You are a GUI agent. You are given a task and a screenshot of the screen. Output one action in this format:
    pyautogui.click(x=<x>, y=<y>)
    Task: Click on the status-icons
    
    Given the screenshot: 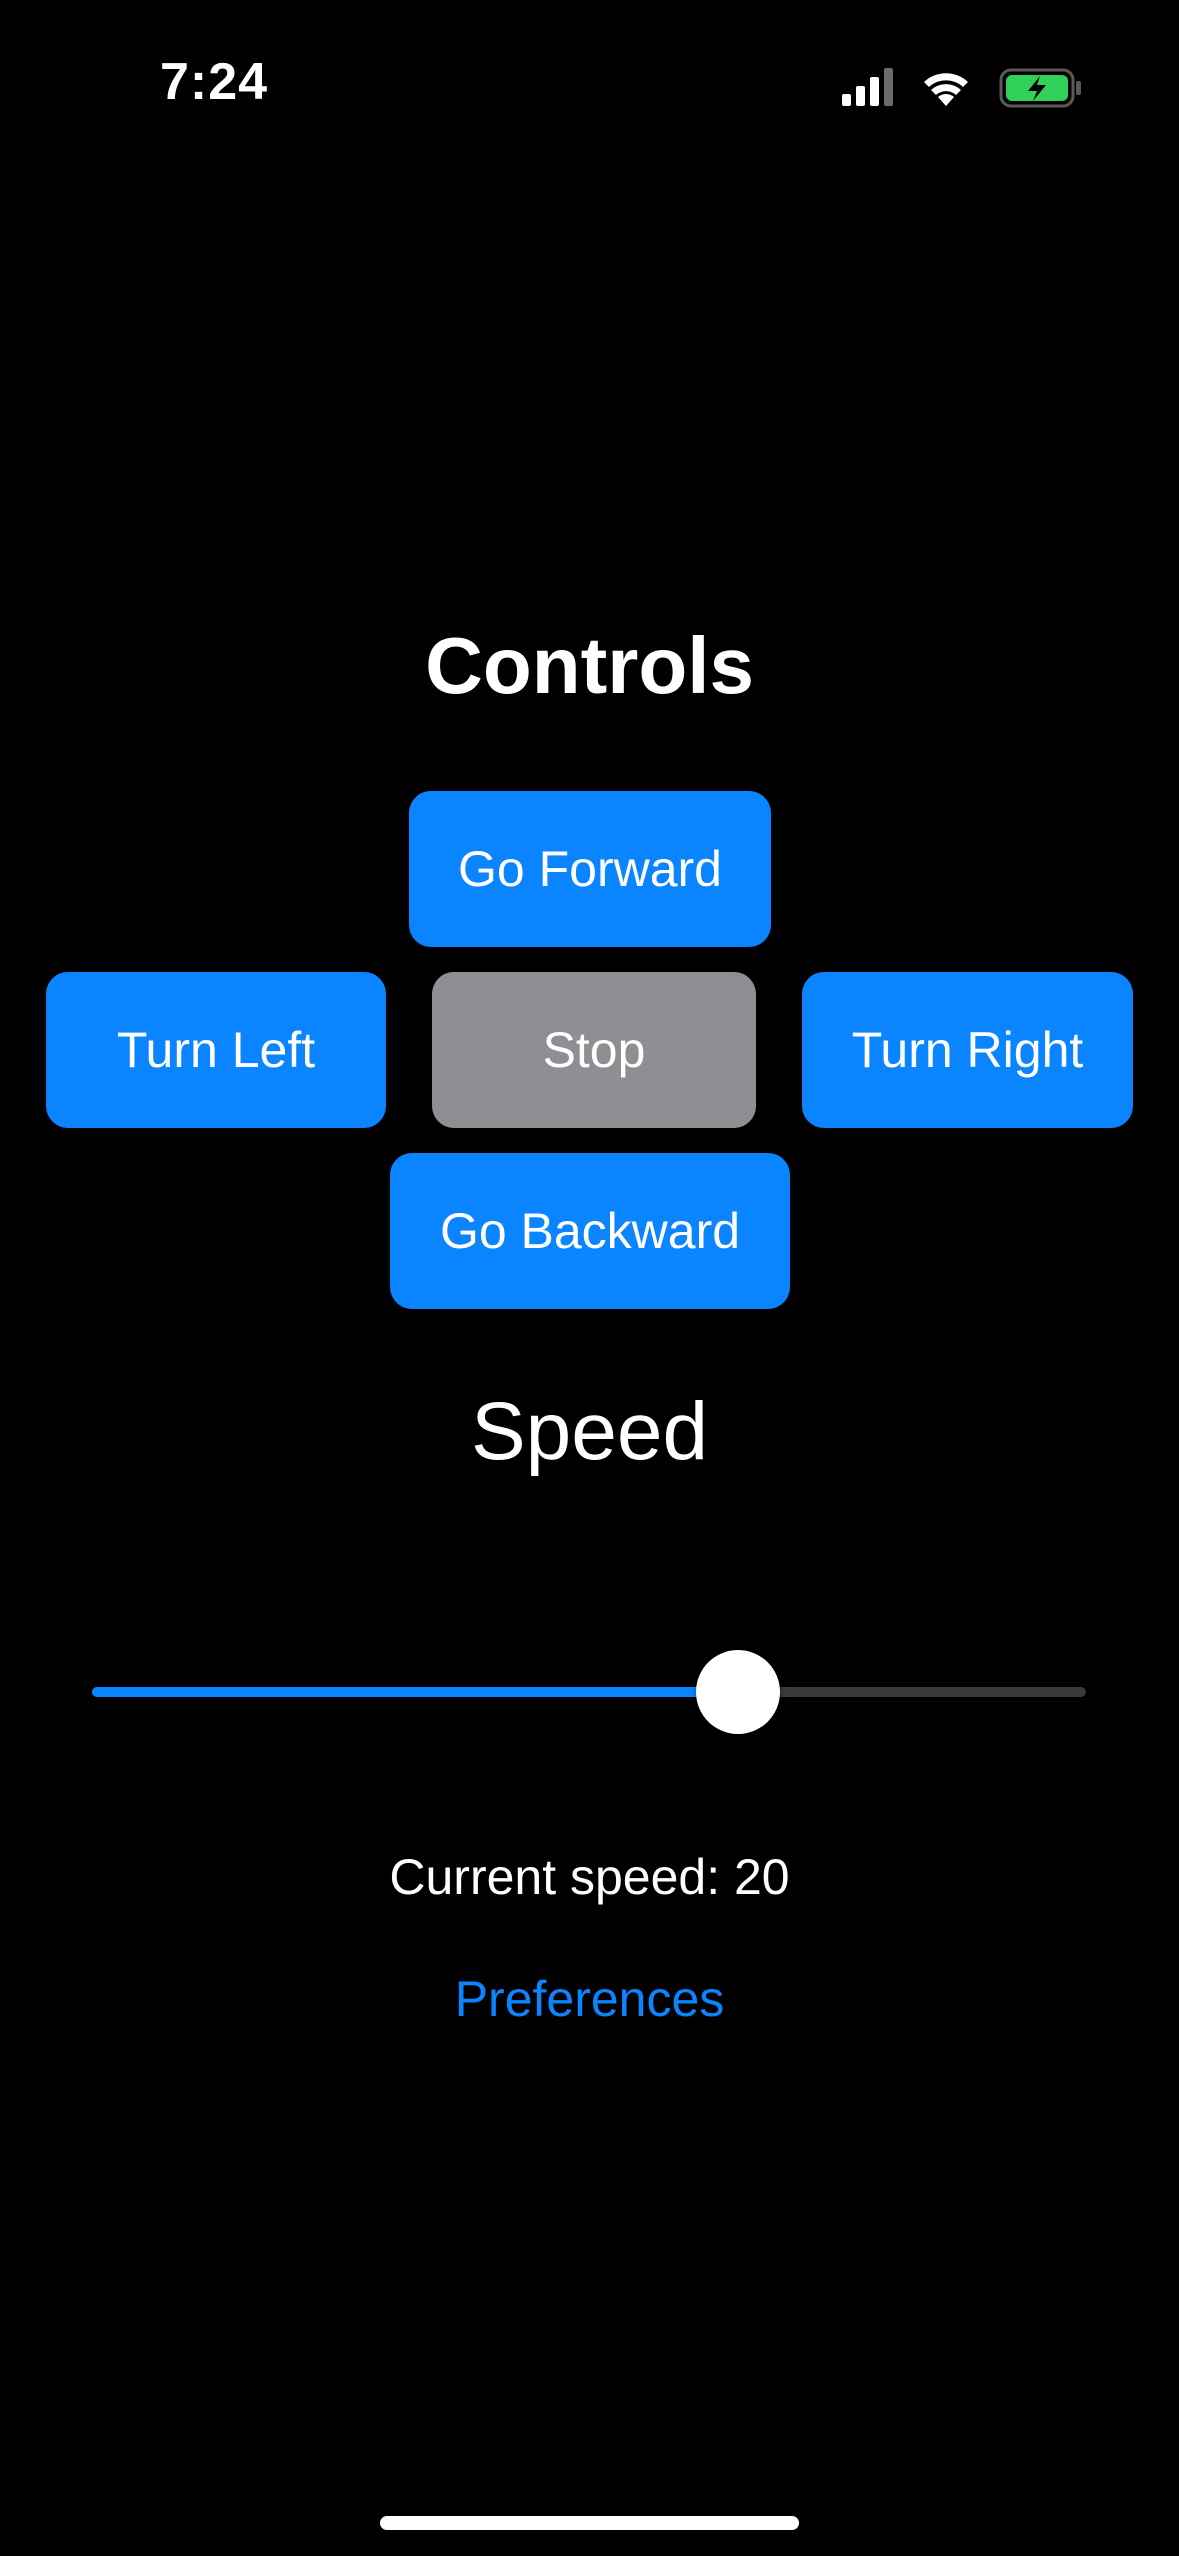 What is the action you would take?
    pyautogui.click(x=961, y=88)
    